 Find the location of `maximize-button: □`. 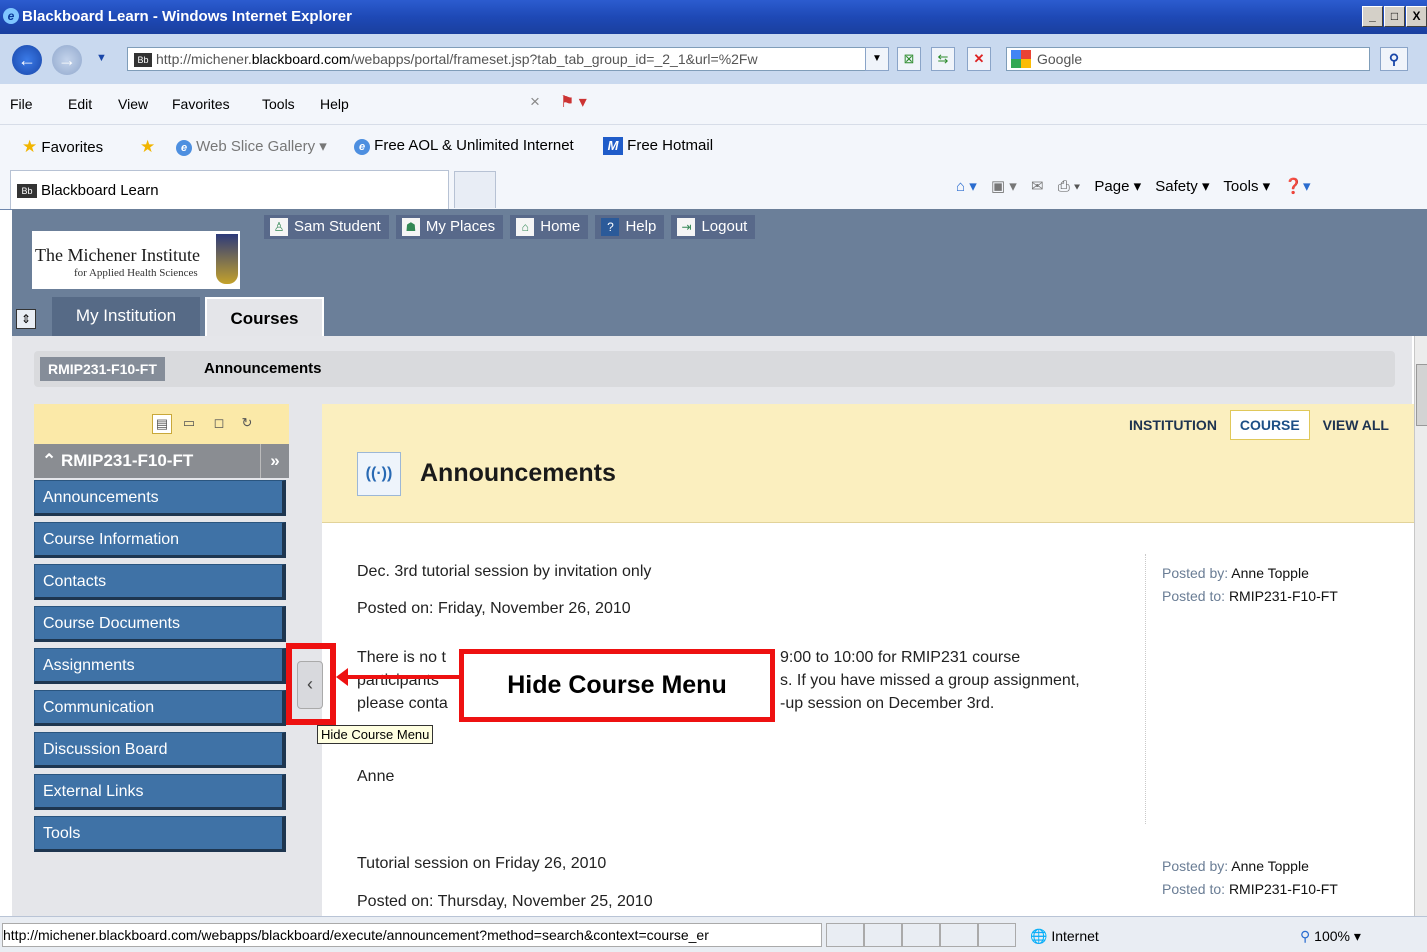

maximize-button: □ is located at coordinates (1394, 16).